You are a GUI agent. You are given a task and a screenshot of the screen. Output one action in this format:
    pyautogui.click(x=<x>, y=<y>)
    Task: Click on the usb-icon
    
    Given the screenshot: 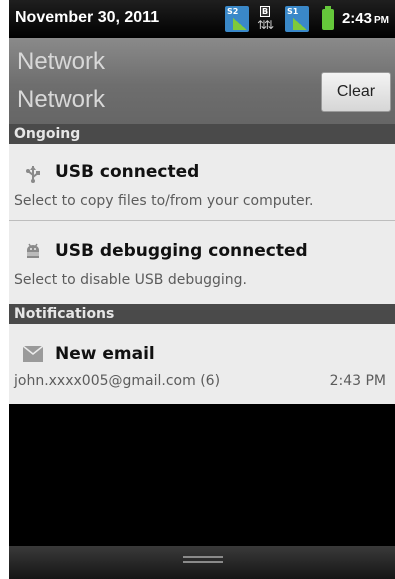 What is the action you would take?
    pyautogui.click(x=33, y=174)
    